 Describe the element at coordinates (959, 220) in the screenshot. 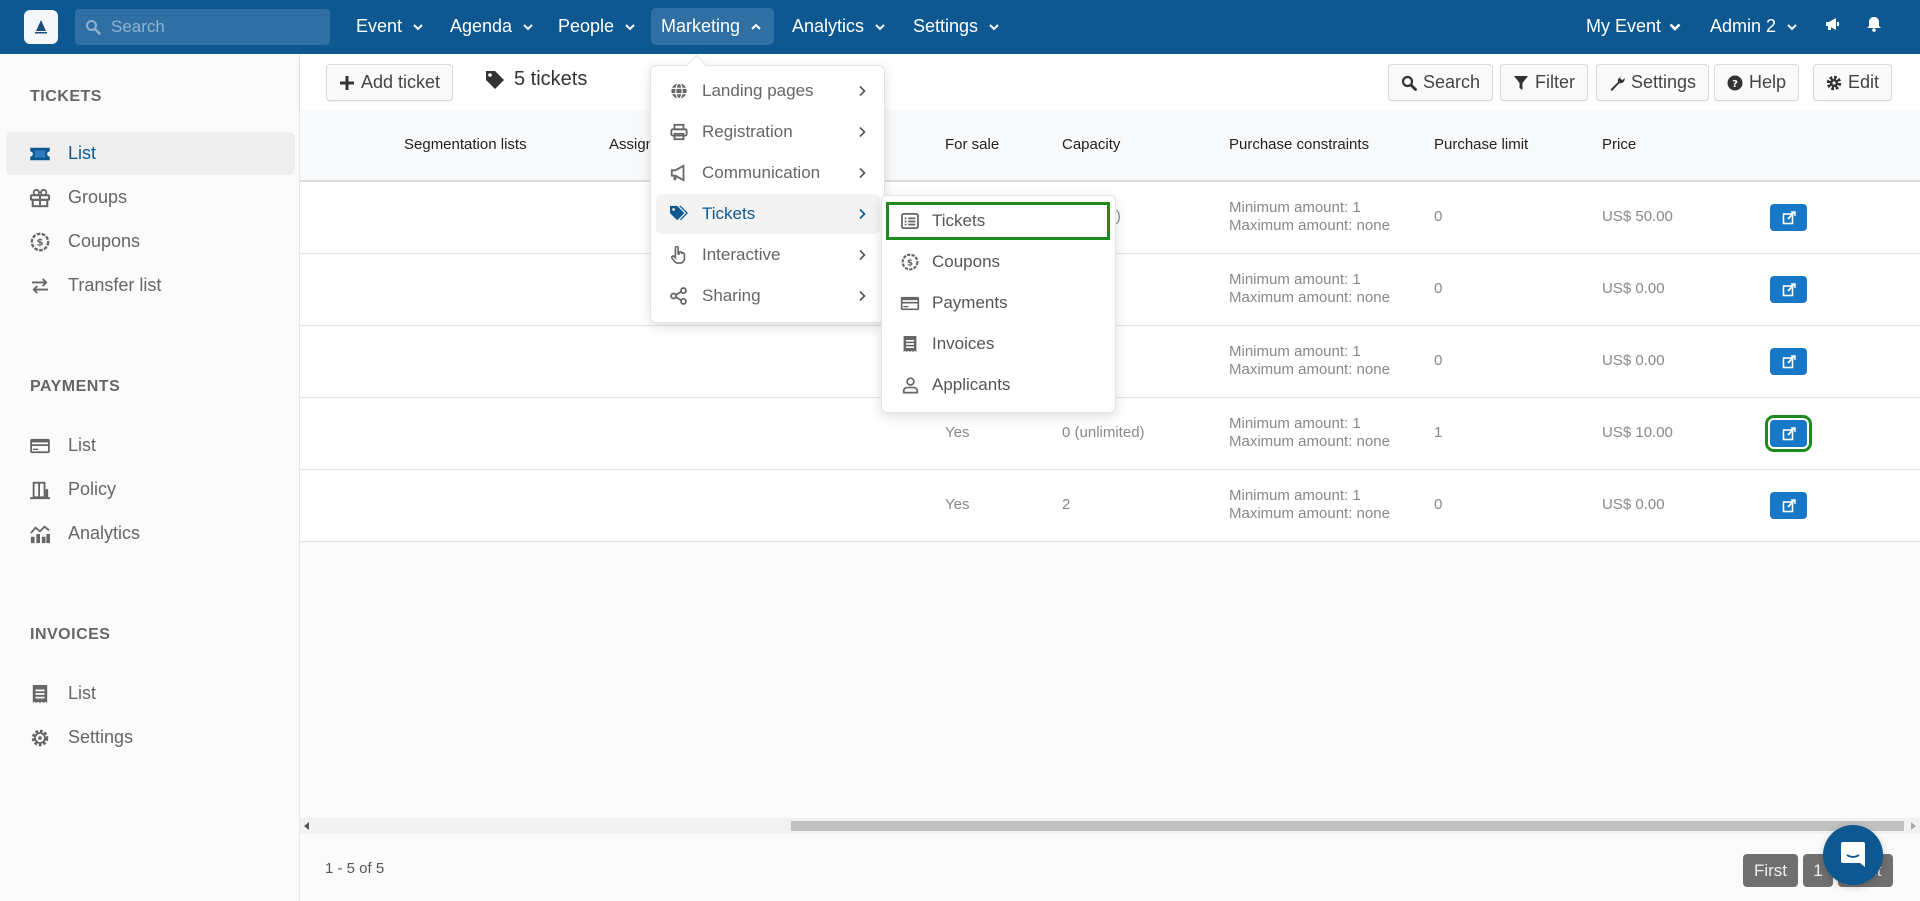

I see `submenu-item-label: Tickets` at that location.